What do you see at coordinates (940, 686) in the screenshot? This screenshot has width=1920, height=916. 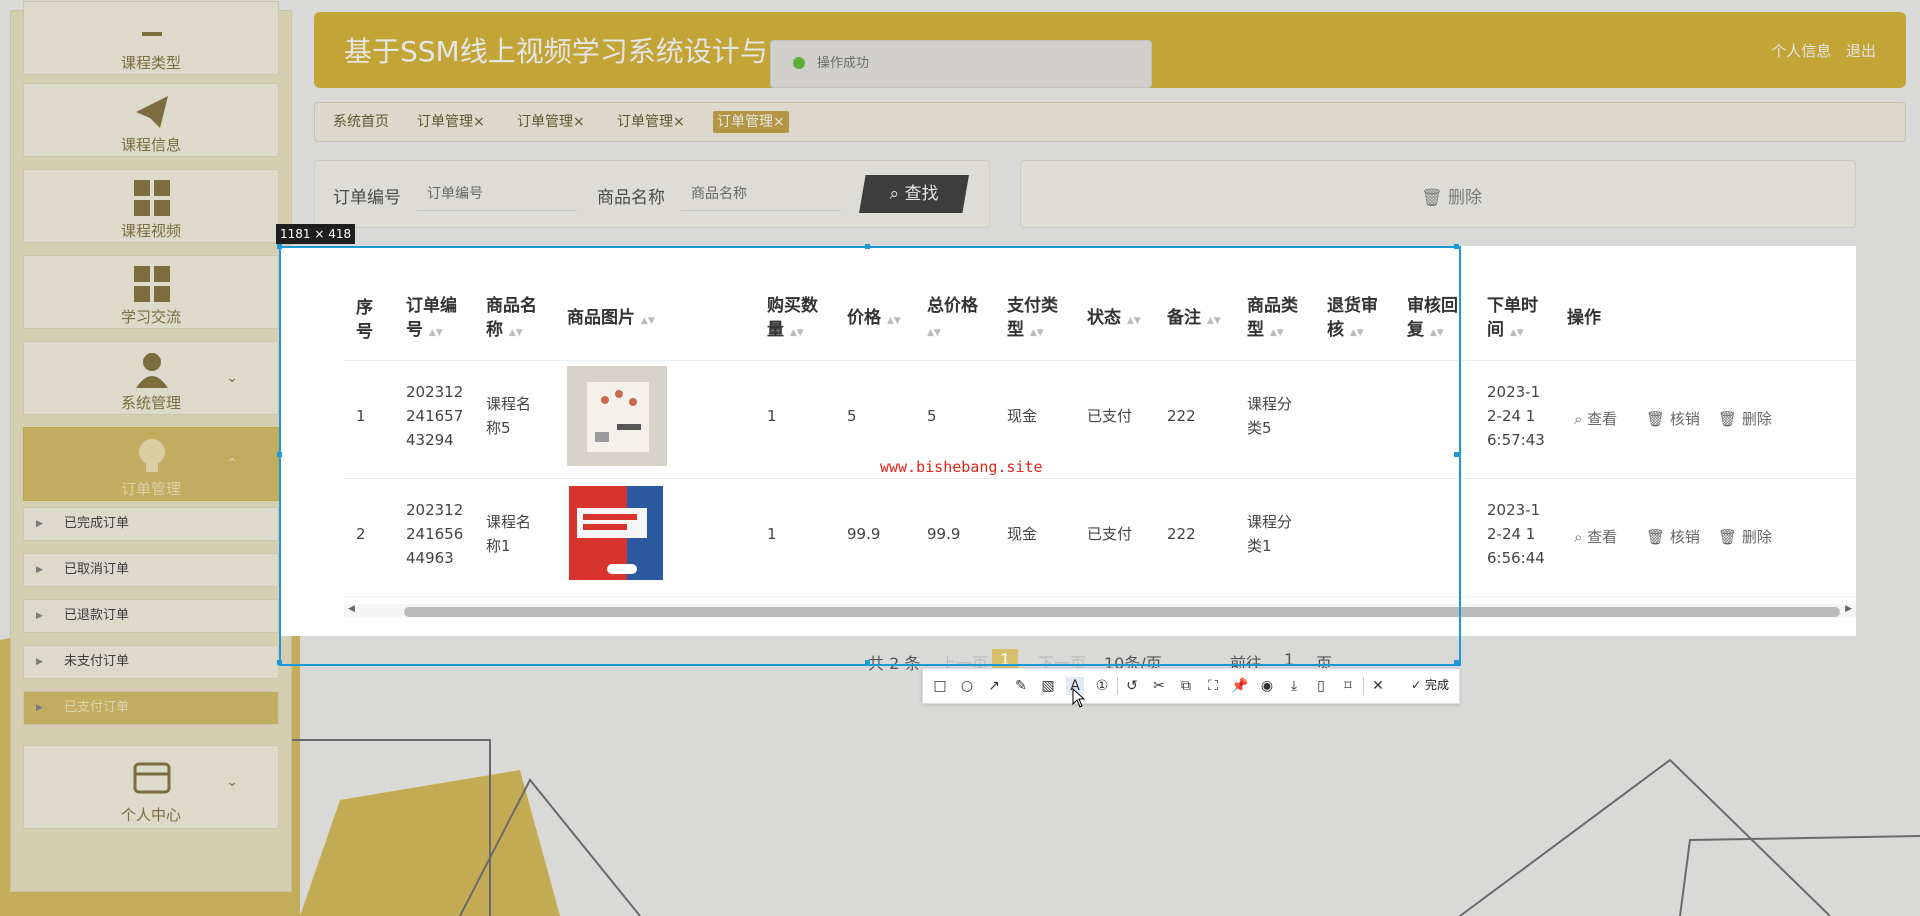 I see `rectangle-icon: □` at bounding box center [940, 686].